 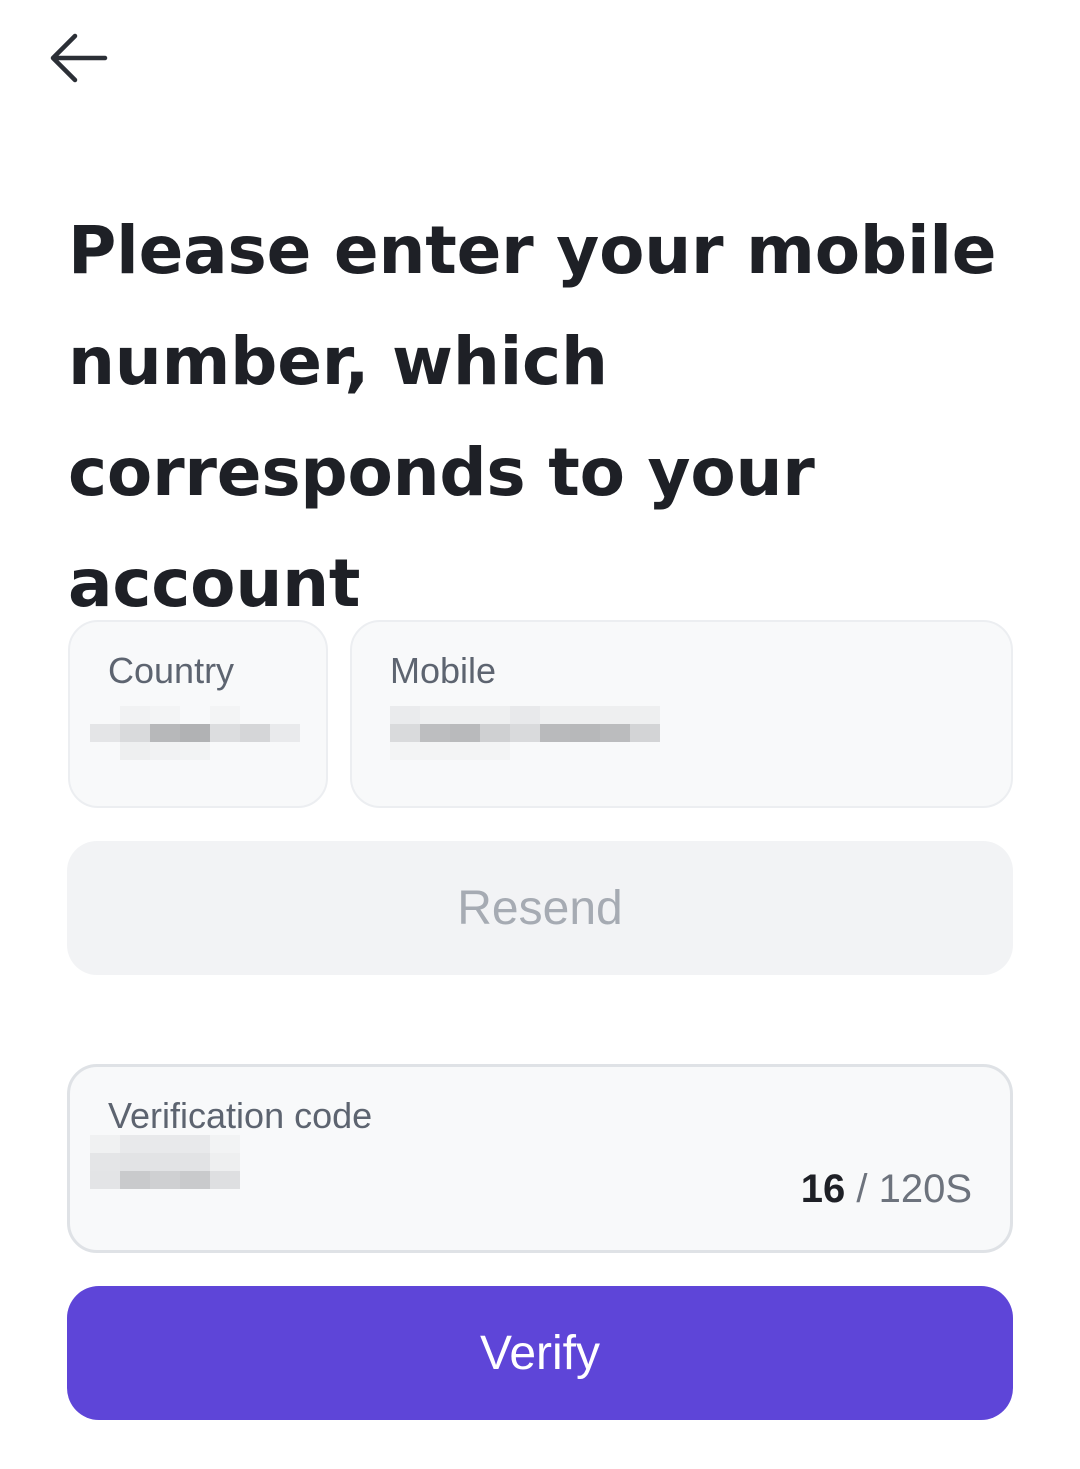 What do you see at coordinates (240, 1115) in the screenshot?
I see `verification-code-label: Verification code` at bounding box center [240, 1115].